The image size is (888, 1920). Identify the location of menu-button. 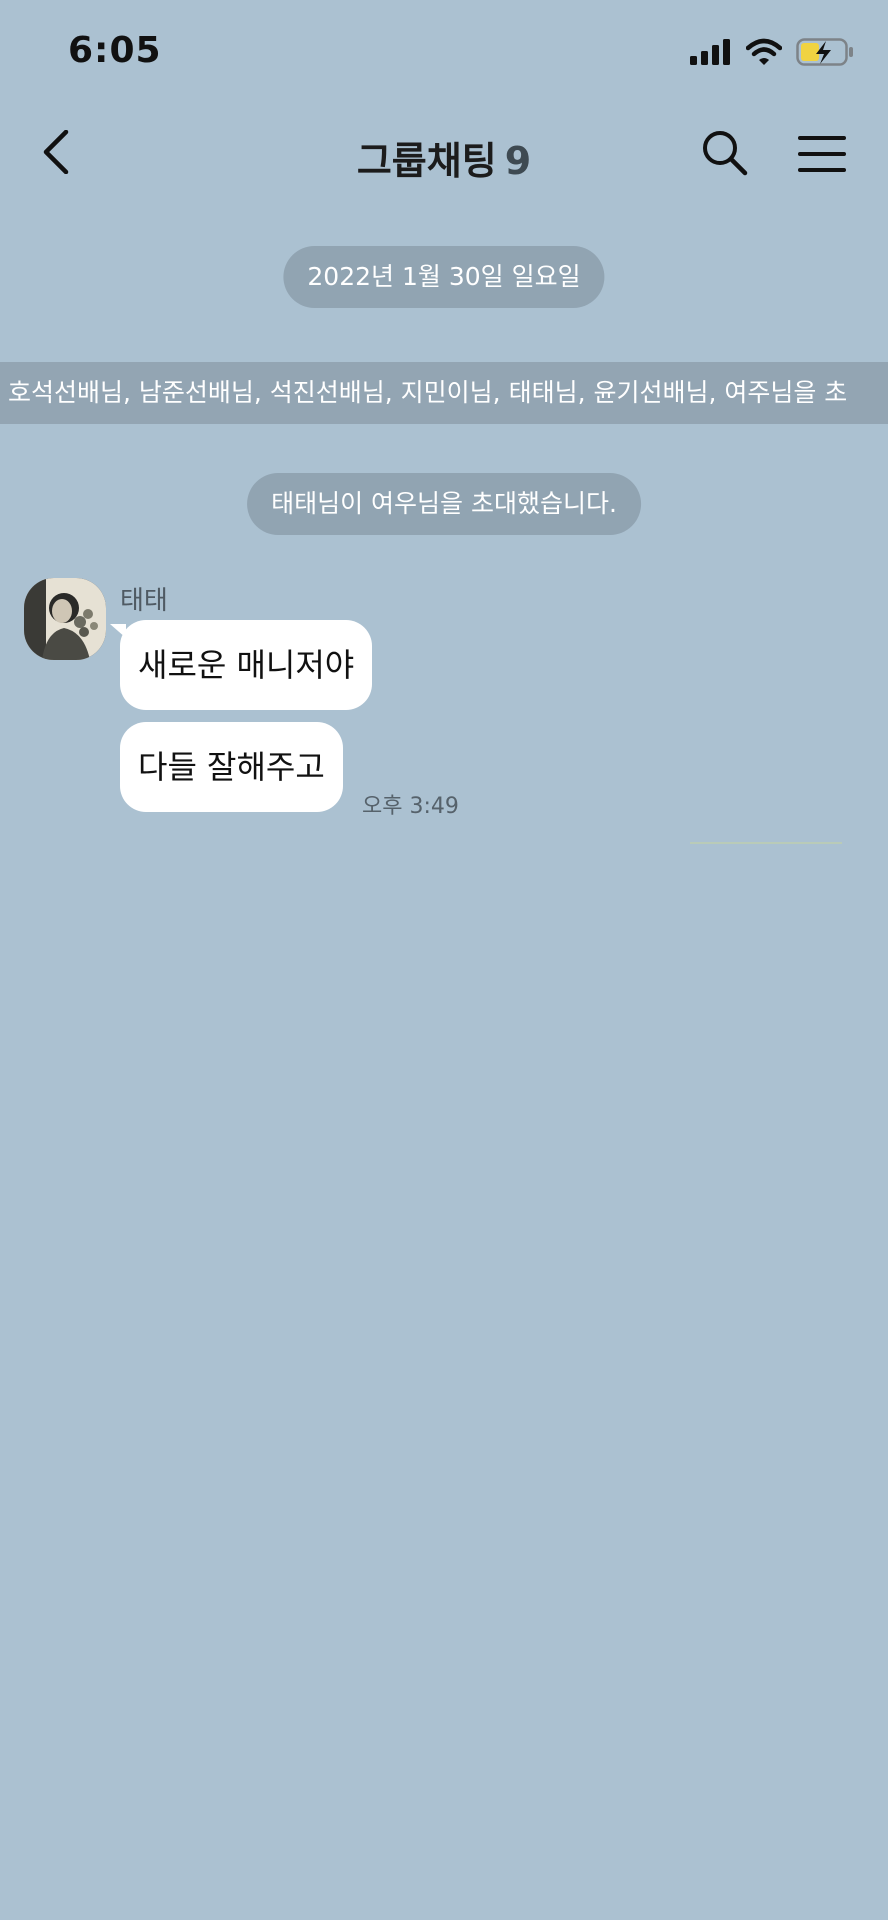
(822, 154).